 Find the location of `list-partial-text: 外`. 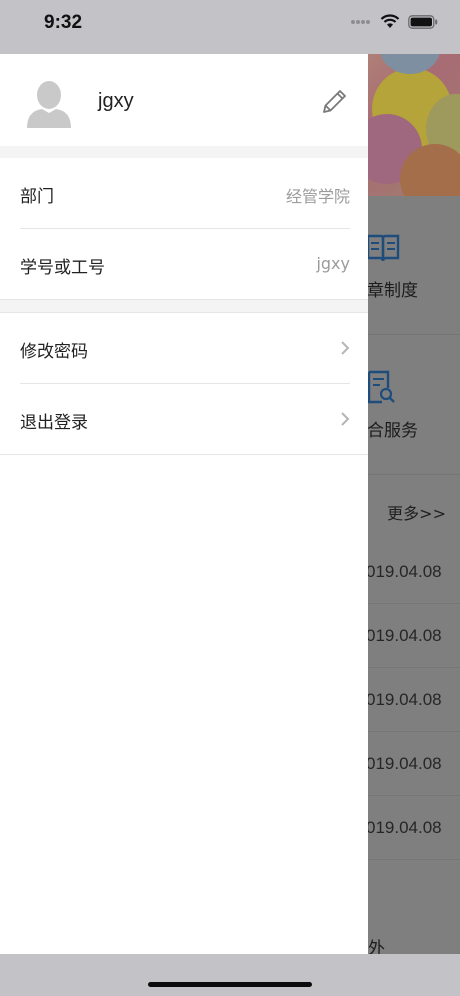

list-partial-text: 外 is located at coordinates (376, 946).